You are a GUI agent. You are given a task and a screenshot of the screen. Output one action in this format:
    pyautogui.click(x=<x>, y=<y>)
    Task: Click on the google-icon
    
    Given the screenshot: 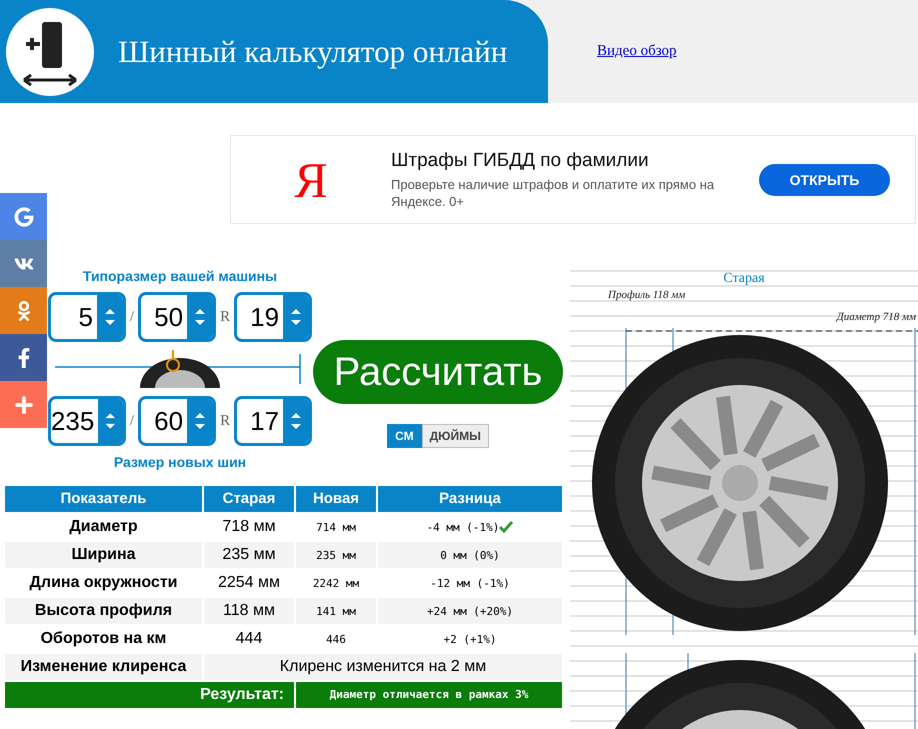 What is the action you would take?
    pyautogui.click(x=24, y=216)
    